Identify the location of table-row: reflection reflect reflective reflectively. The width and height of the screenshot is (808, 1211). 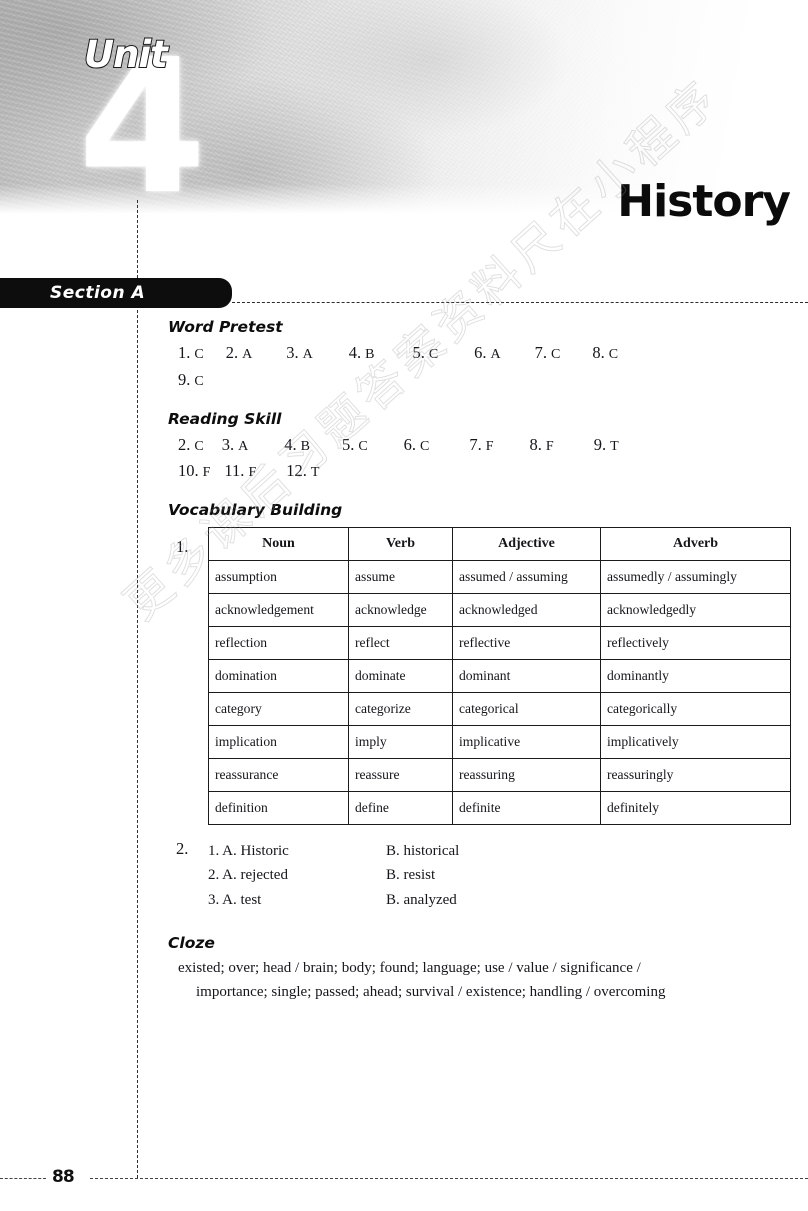
(499, 643).